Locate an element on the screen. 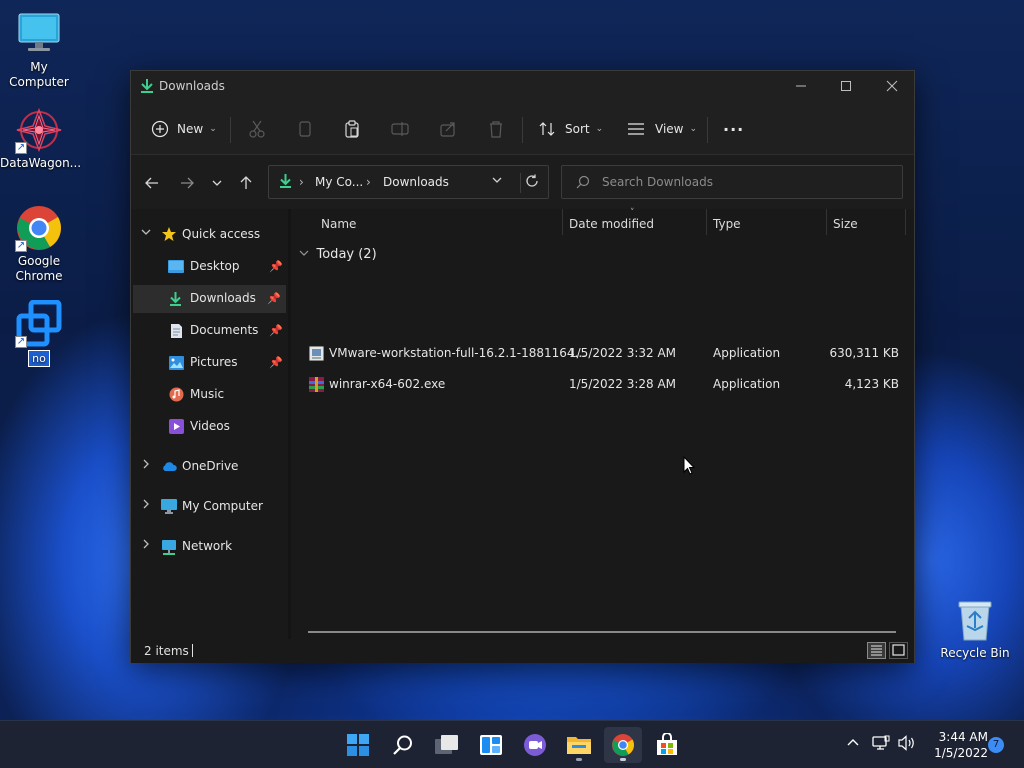 Image resolution: width=1024 pixels, height=768 pixels. minimize-icon is located at coordinates (801, 86).